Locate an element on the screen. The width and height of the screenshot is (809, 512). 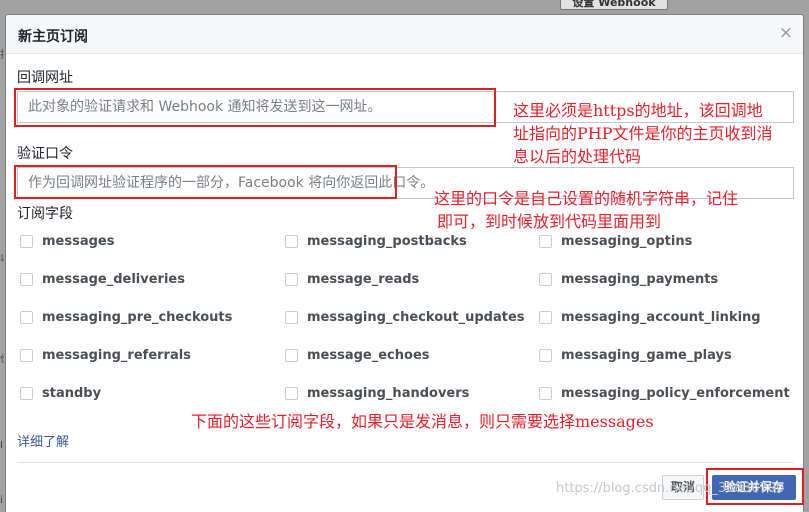
field-checkbox-messaging-referrals: messaging_referrals is located at coordinates (105, 355).